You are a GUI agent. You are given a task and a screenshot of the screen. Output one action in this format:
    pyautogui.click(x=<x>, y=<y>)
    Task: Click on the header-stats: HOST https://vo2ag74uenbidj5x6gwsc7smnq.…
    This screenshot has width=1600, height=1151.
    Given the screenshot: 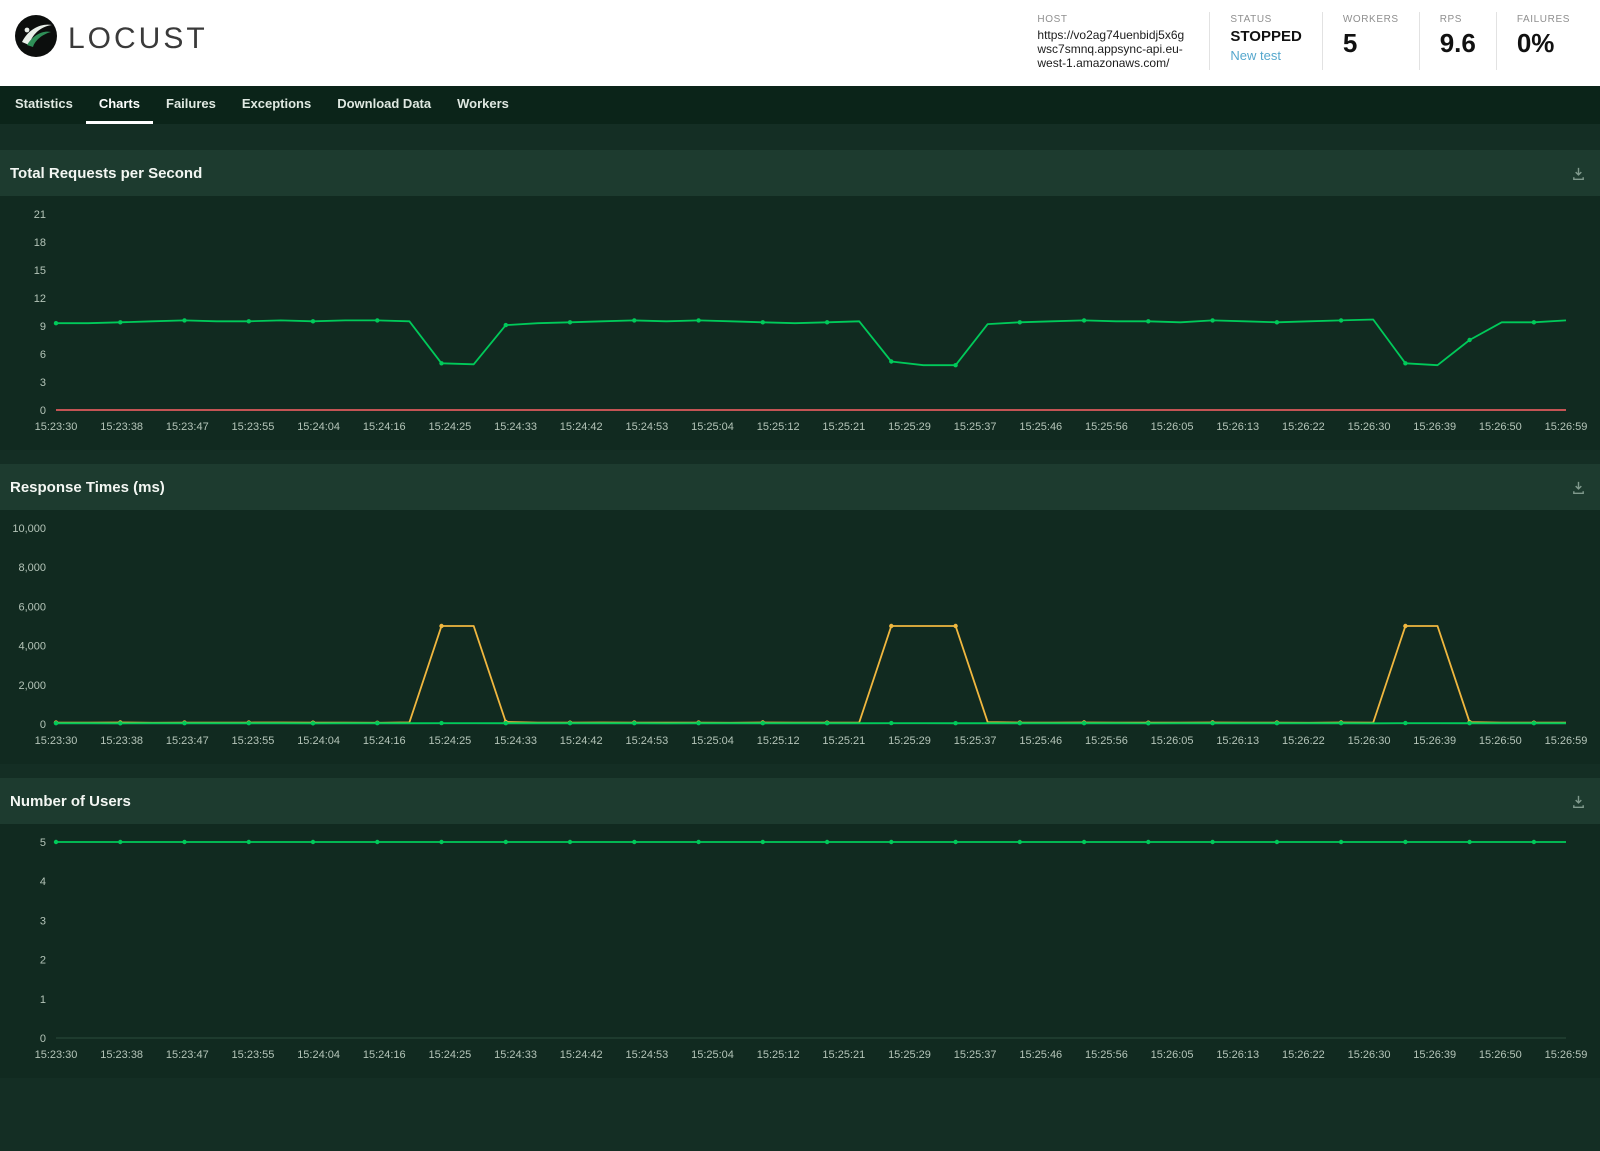 What is the action you would take?
    pyautogui.click(x=1303, y=41)
    